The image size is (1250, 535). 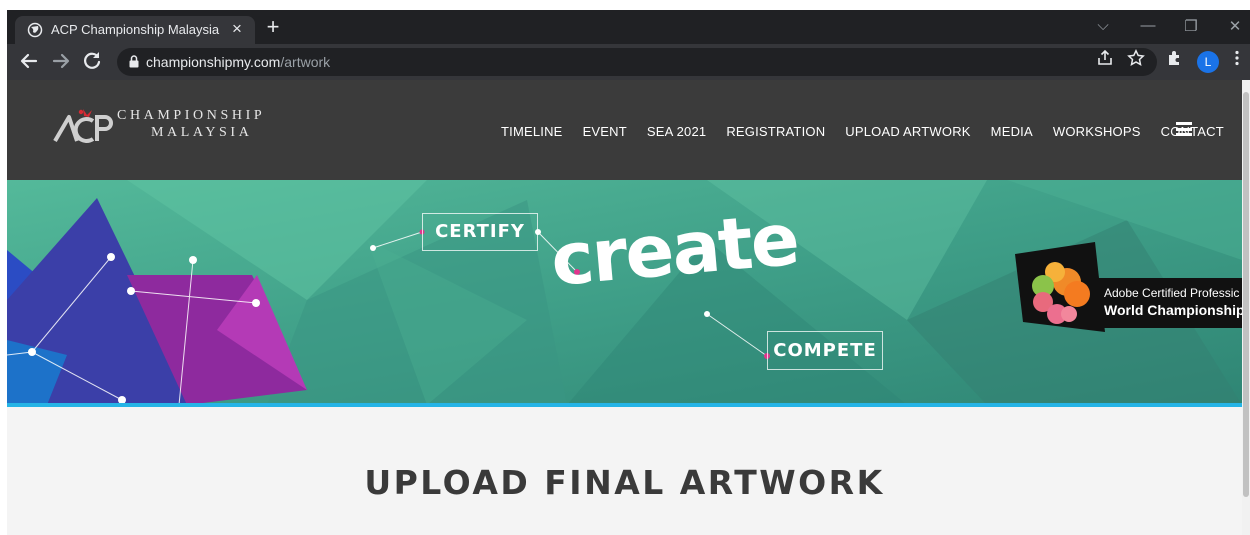 I want to click on page-scrollbar, so click(x=1246, y=307).